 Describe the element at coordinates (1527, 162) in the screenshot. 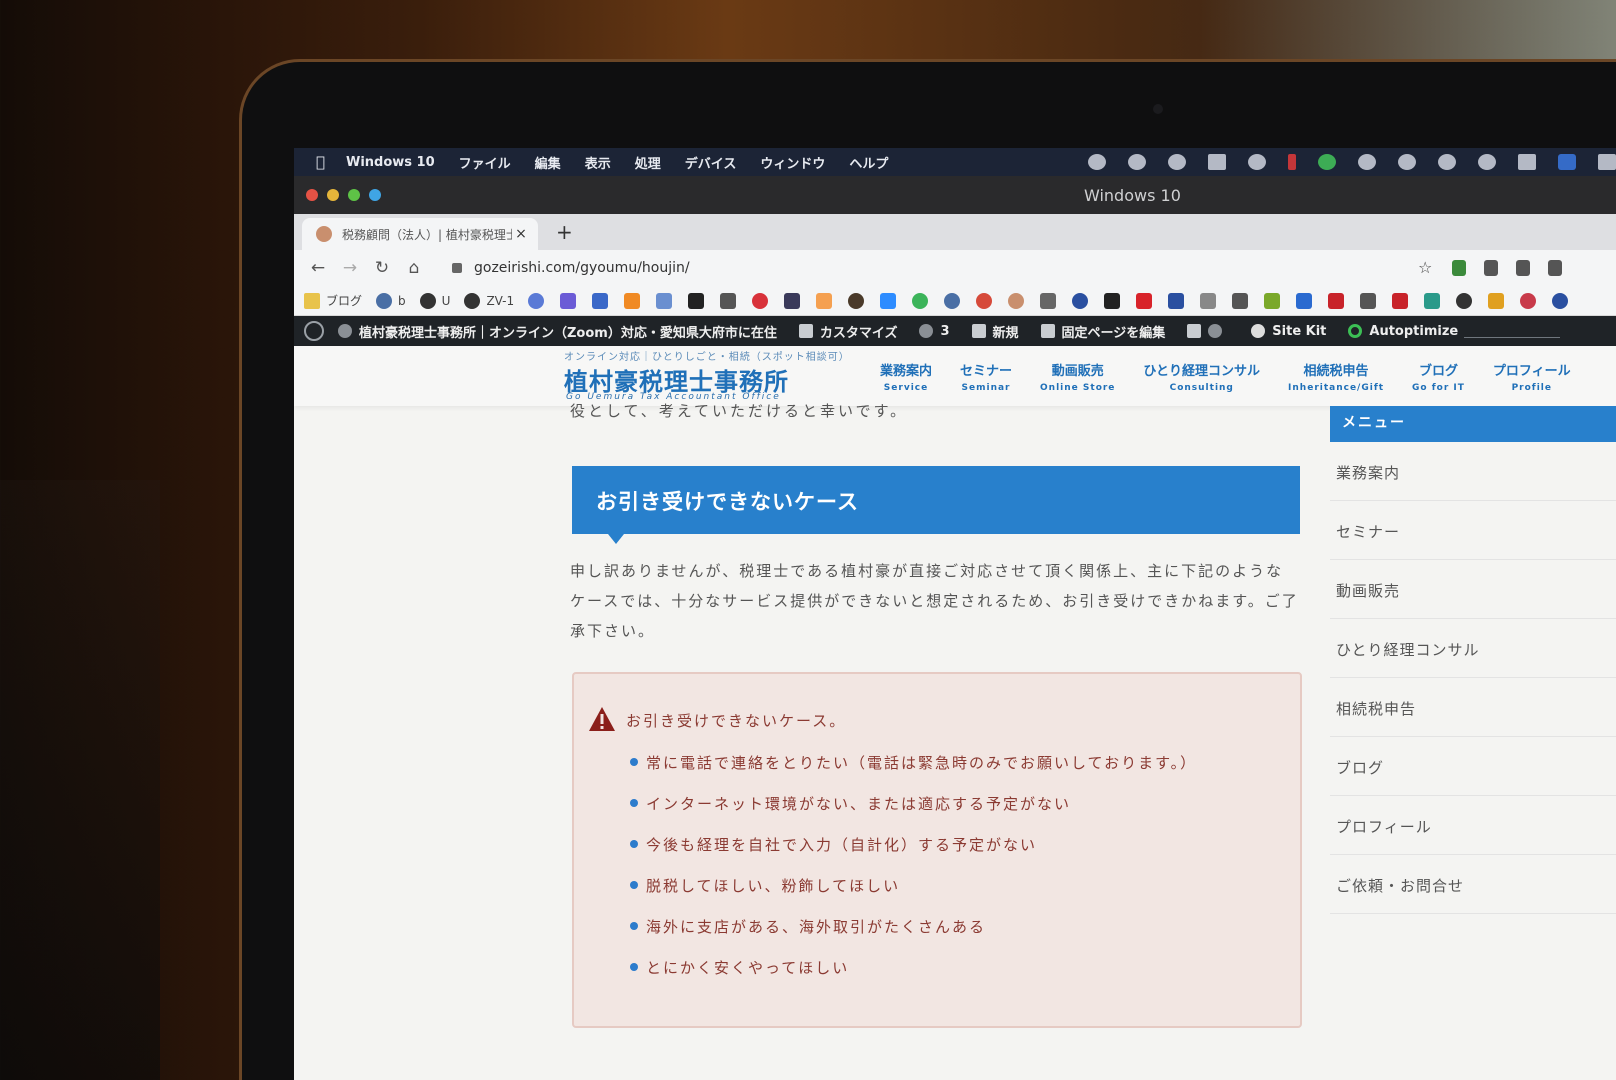

I see `calendar-icon` at that location.